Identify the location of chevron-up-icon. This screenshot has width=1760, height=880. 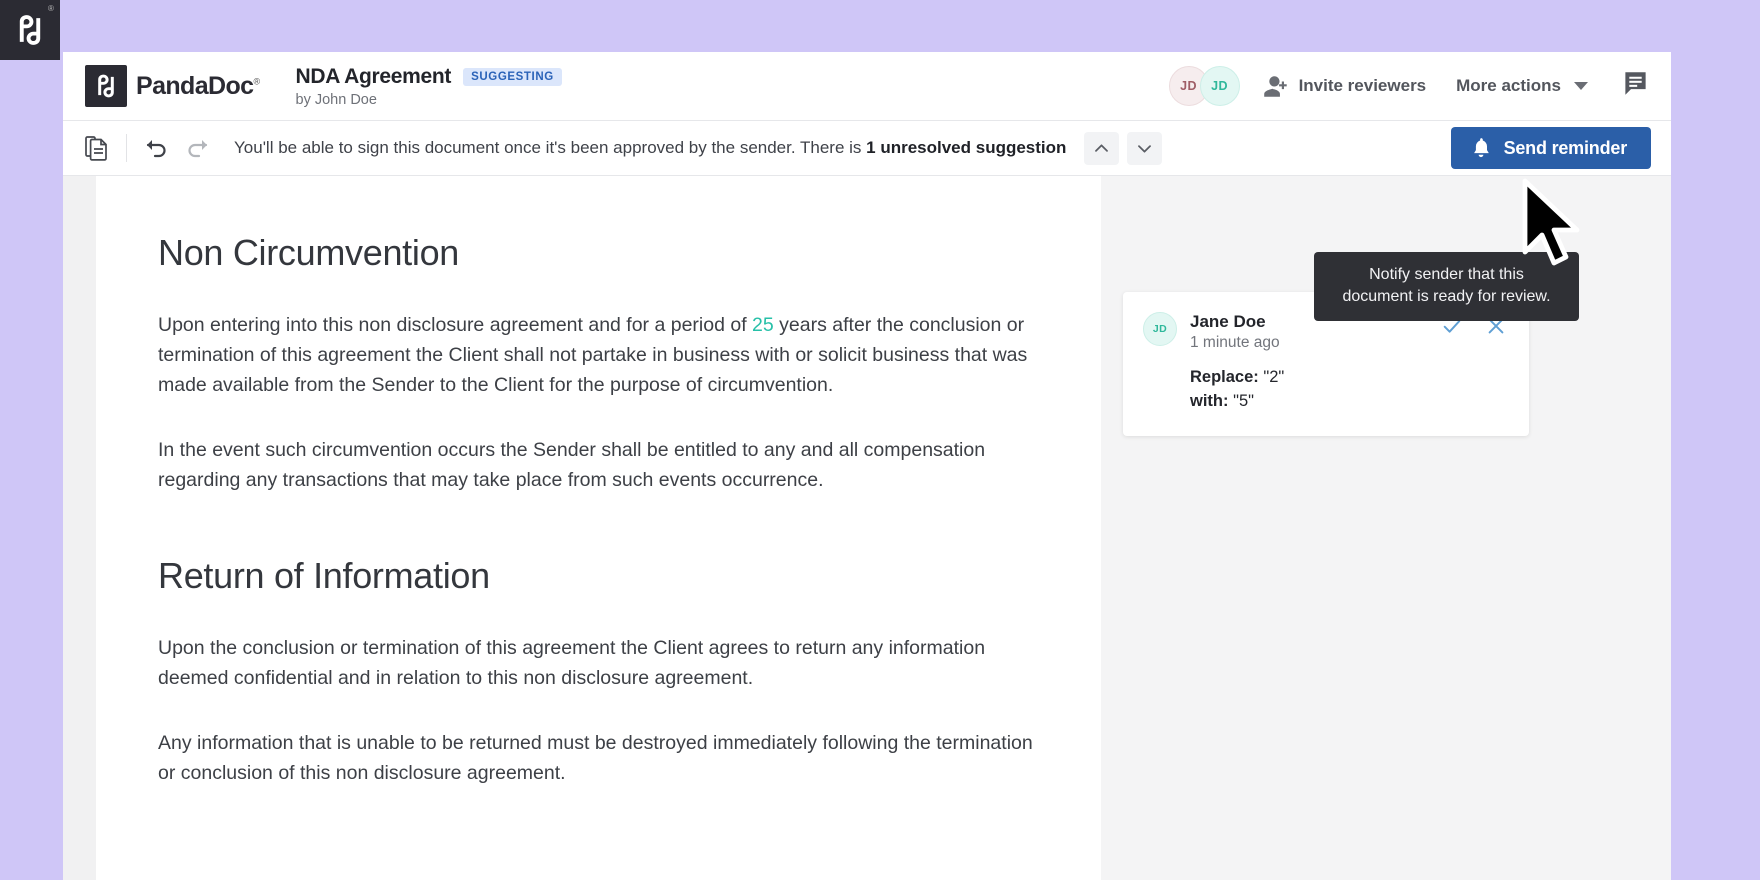
(1102, 147).